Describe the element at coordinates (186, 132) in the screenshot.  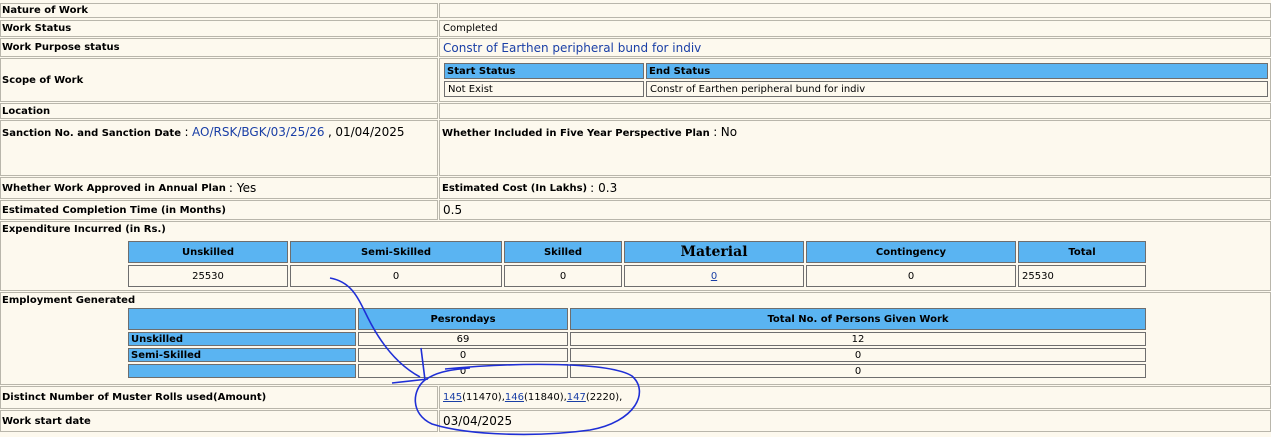
I see `sanction-colon: :` at that location.